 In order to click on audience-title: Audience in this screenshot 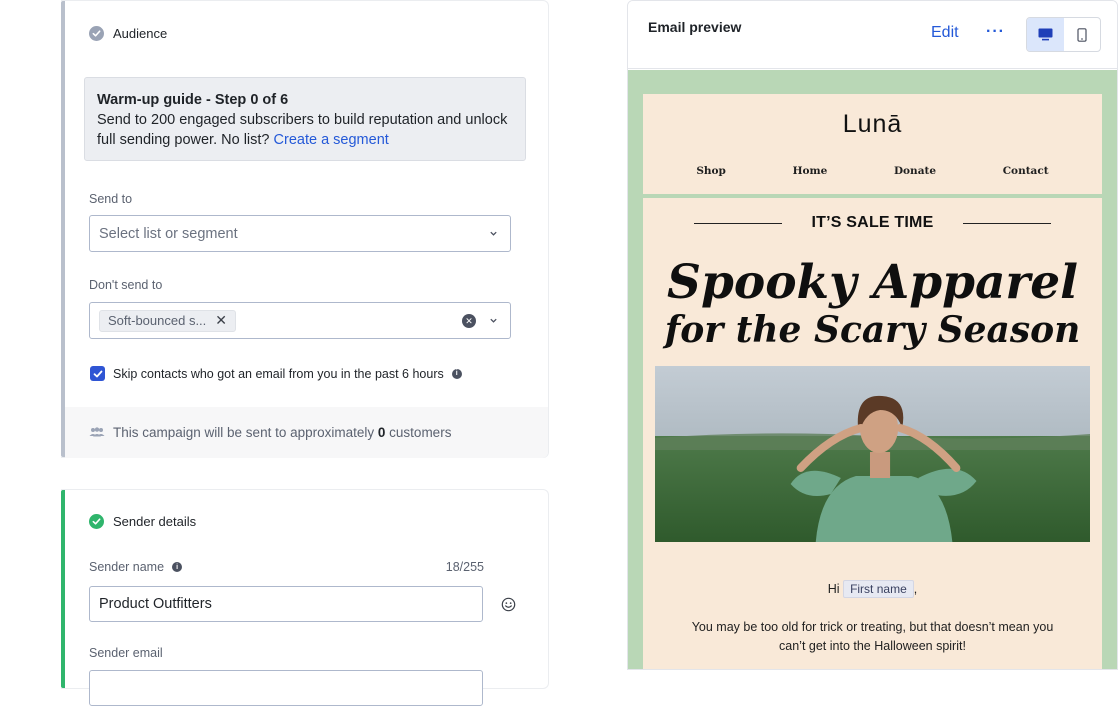, I will do `click(140, 33)`.